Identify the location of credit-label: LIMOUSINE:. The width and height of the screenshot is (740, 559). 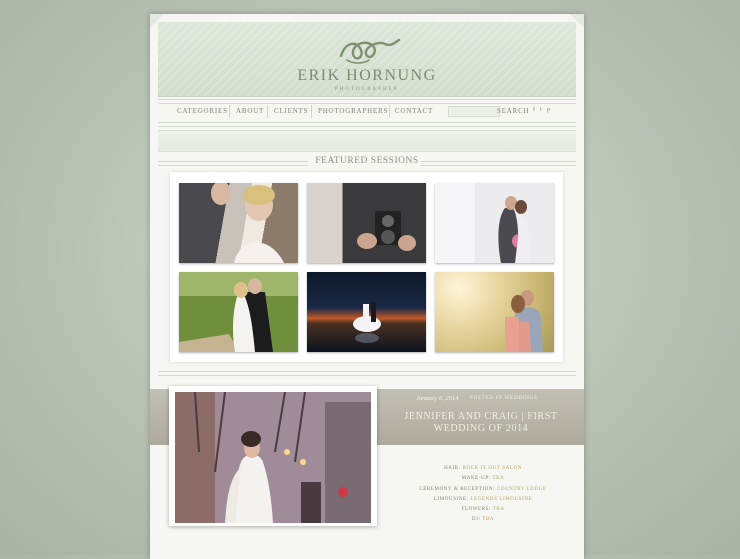
(451, 499).